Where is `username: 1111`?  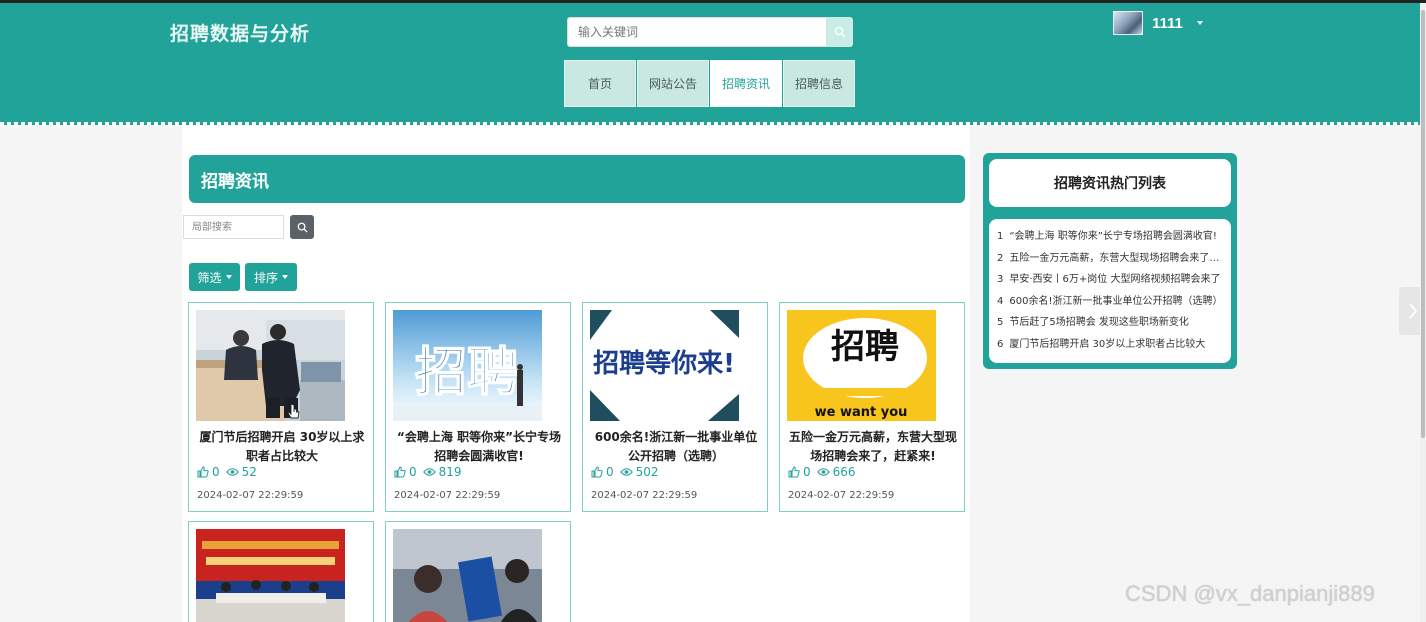 username: 1111 is located at coordinates (1167, 23).